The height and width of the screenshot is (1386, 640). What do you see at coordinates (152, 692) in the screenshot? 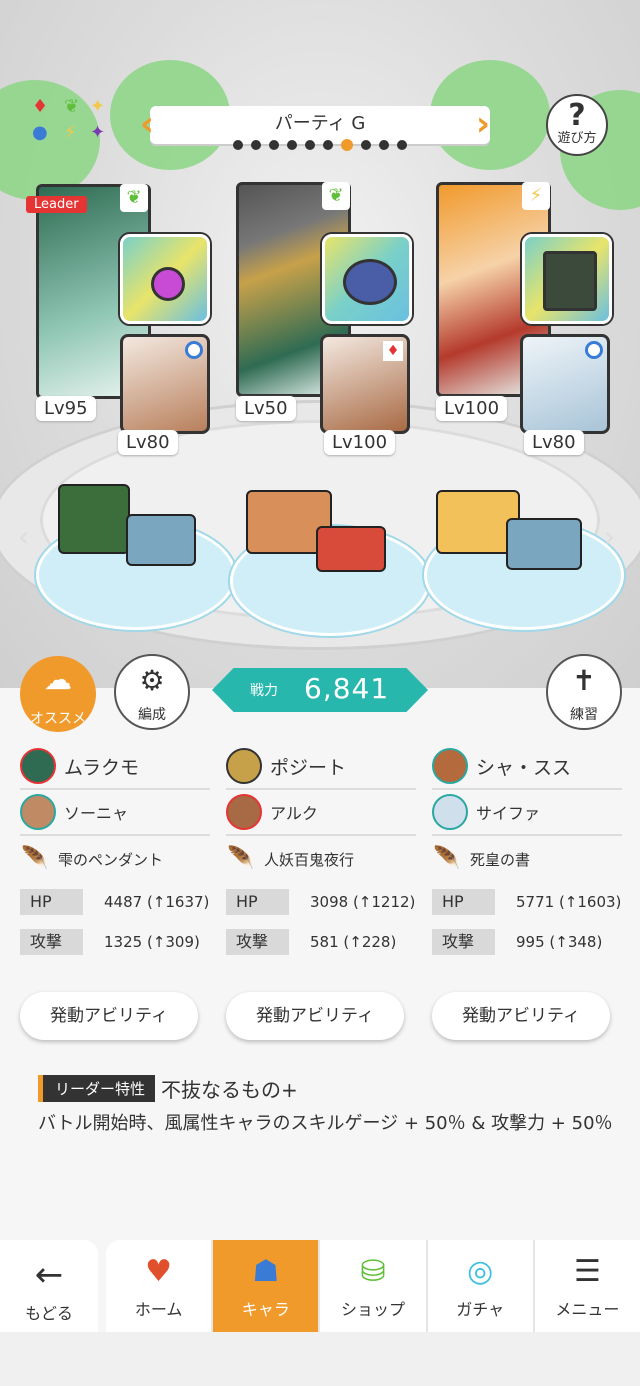
I see `formation-button: ⚙ 編成` at bounding box center [152, 692].